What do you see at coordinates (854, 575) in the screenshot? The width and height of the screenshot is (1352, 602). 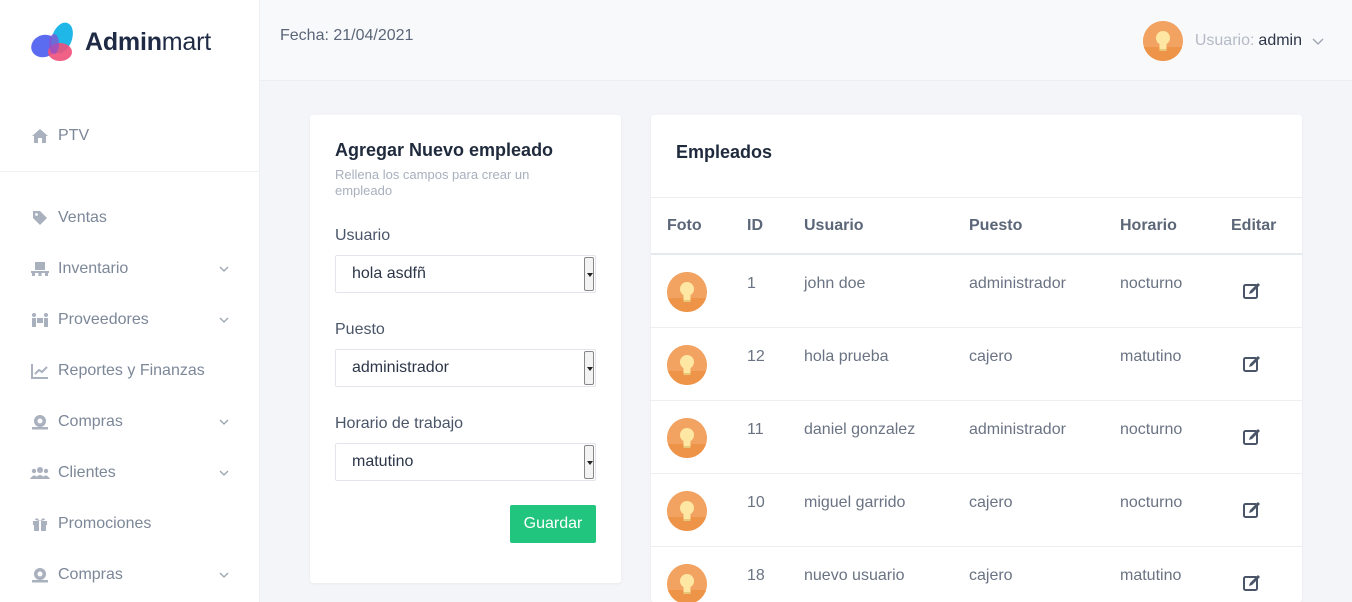 I see `cell-usuario: nuevo usuario` at bounding box center [854, 575].